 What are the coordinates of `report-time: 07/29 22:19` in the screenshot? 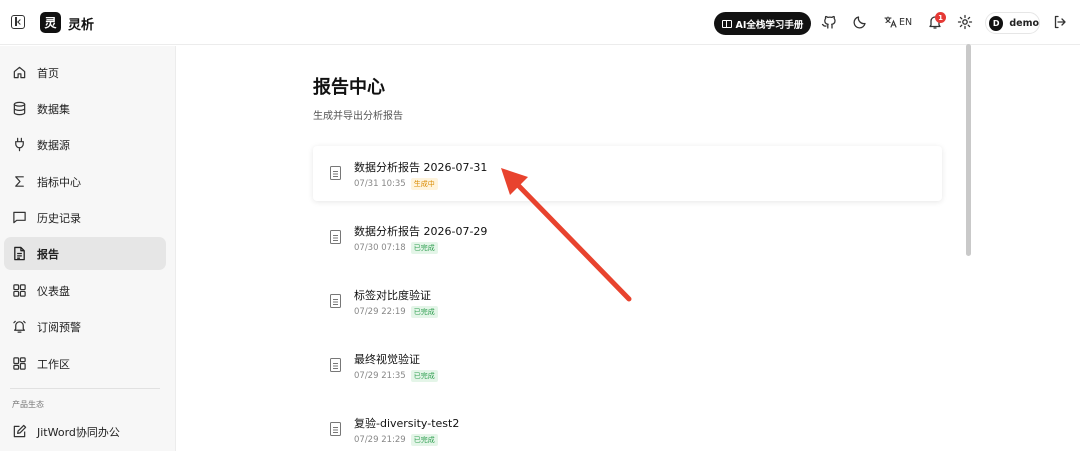 It's located at (380, 312).